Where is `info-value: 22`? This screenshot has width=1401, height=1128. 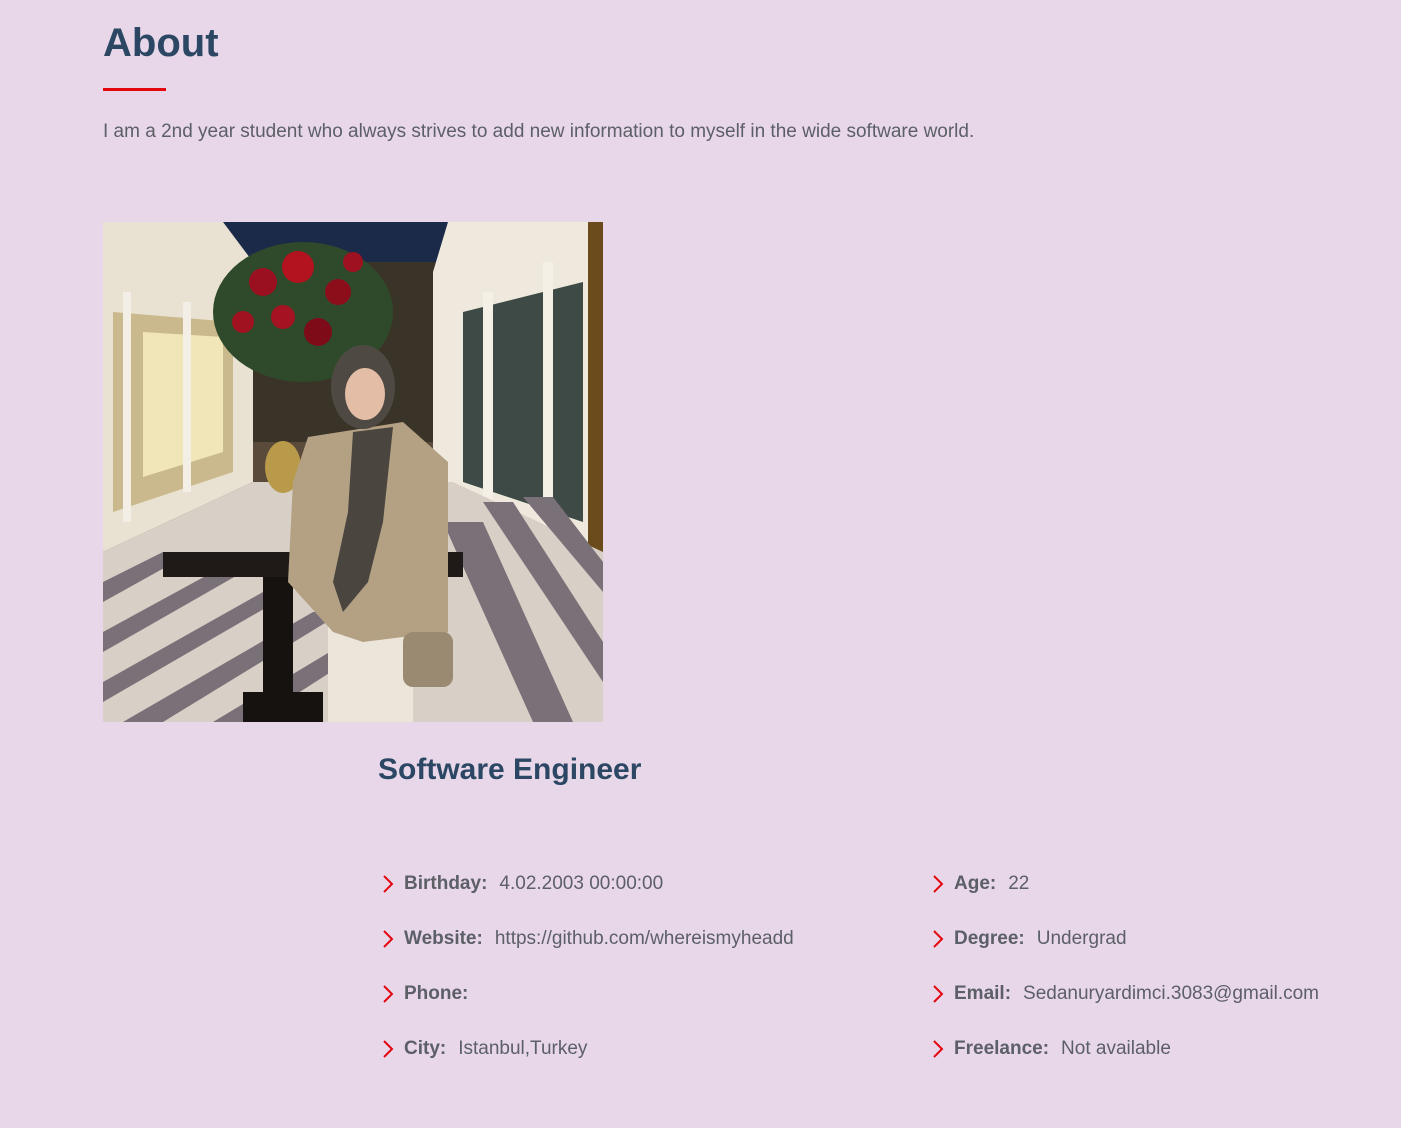 info-value: 22 is located at coordinates (1019, 883).